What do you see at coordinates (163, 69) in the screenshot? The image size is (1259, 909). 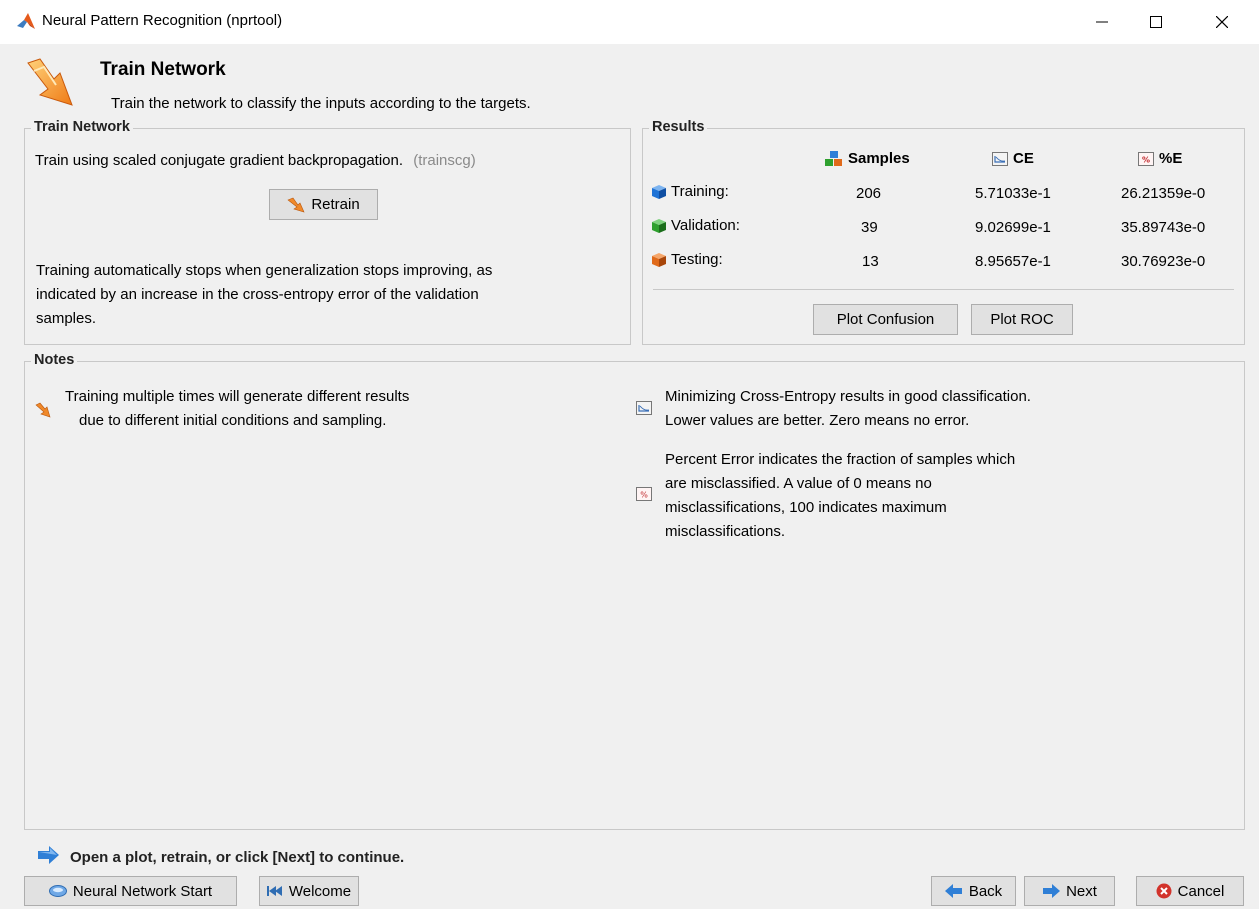 I see `page-title: Train Network` at bounding box center [163, 69].